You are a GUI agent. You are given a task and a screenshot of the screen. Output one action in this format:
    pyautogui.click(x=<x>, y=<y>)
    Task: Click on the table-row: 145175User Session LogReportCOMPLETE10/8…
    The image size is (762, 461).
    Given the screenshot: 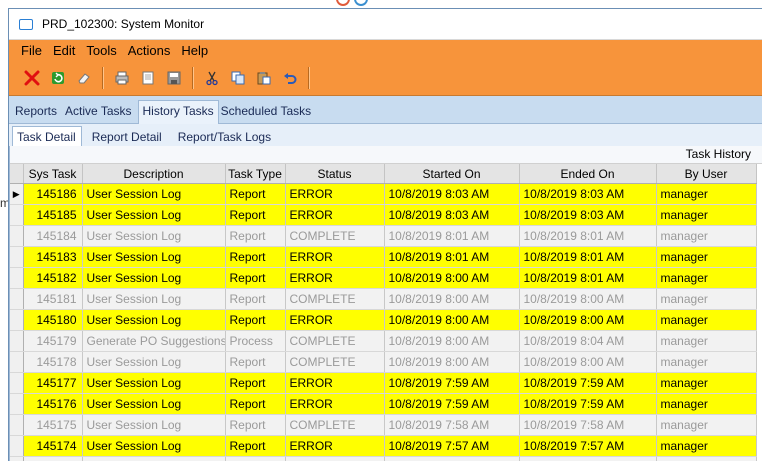 What is the action you would take?
    pyautogui.click(x=383, y=425)
    